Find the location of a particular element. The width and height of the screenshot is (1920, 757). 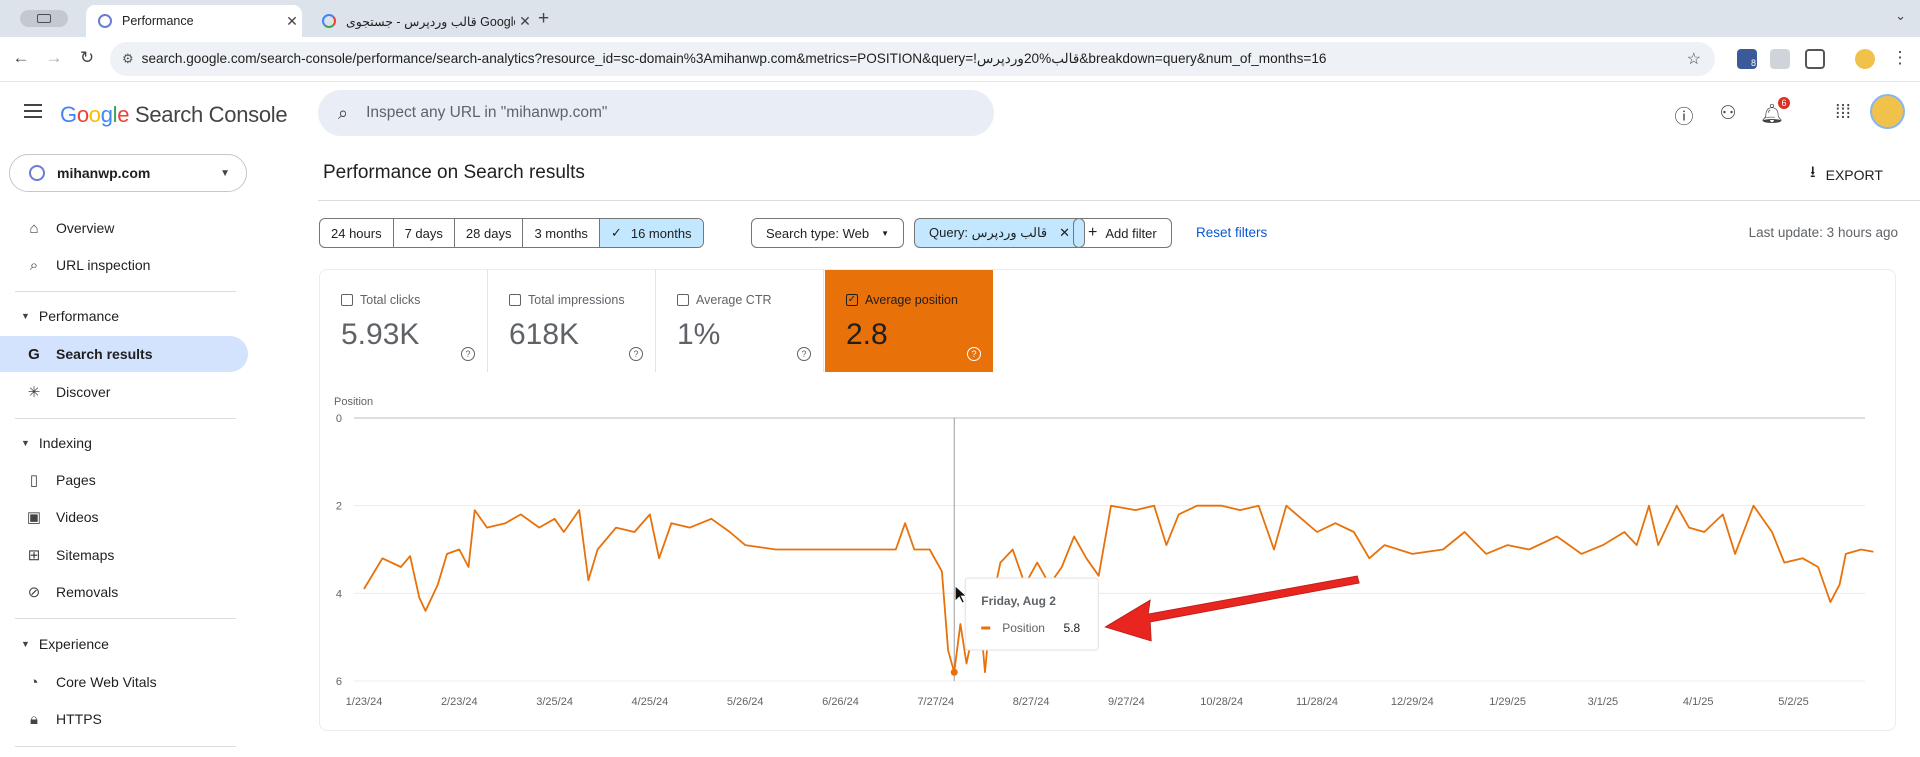

metric-average-position: ✓ Average position 2.8 ? is located at coordinates (909, 321).